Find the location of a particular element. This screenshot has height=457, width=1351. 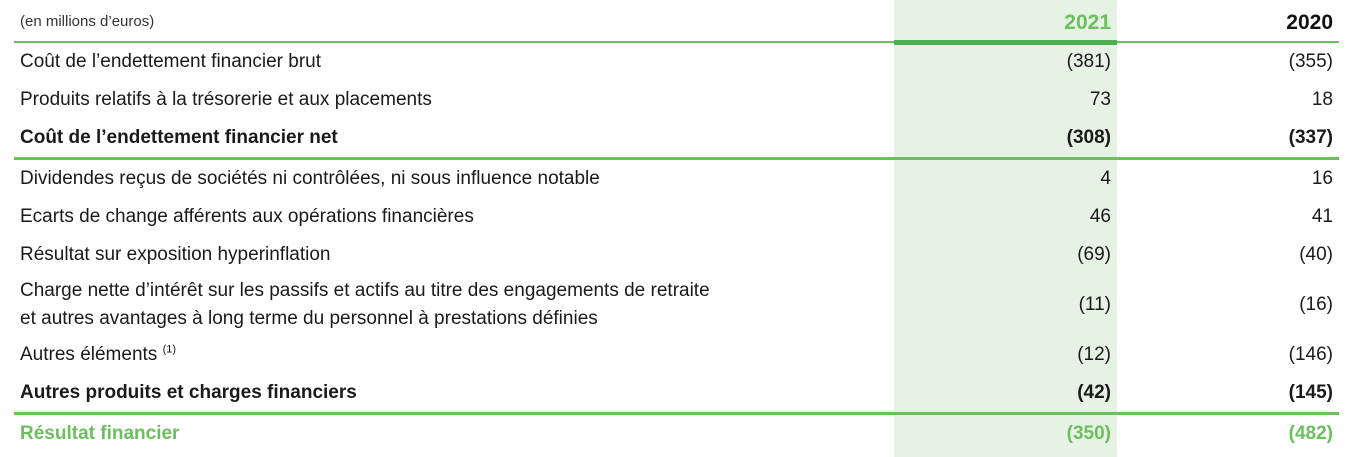

row-label: Autres produits et charges financiers is located at coordinates (188, 392).